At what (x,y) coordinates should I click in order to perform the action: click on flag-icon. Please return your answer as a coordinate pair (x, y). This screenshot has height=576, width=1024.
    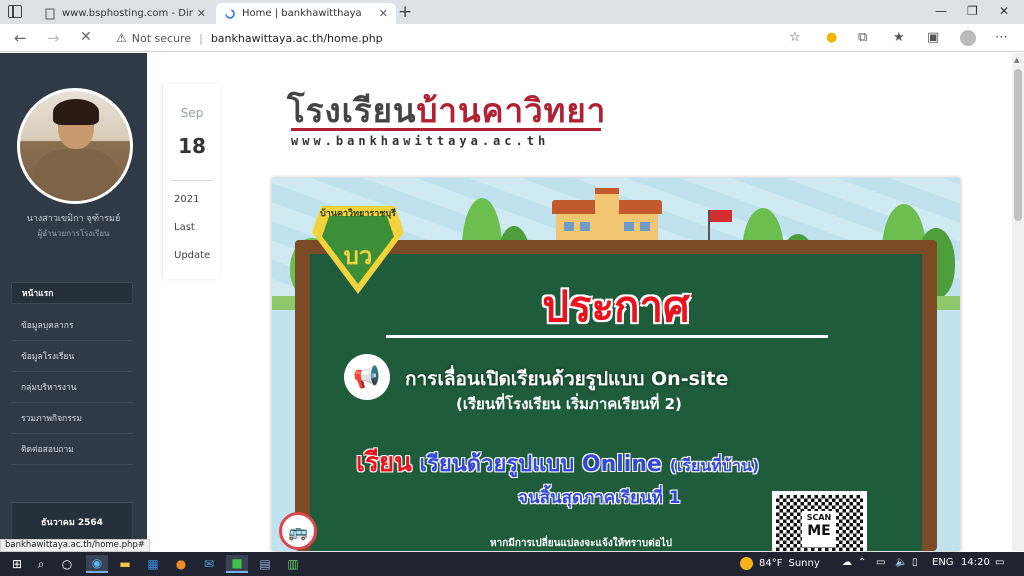
    Looking at the image, I should click on (721, 216).